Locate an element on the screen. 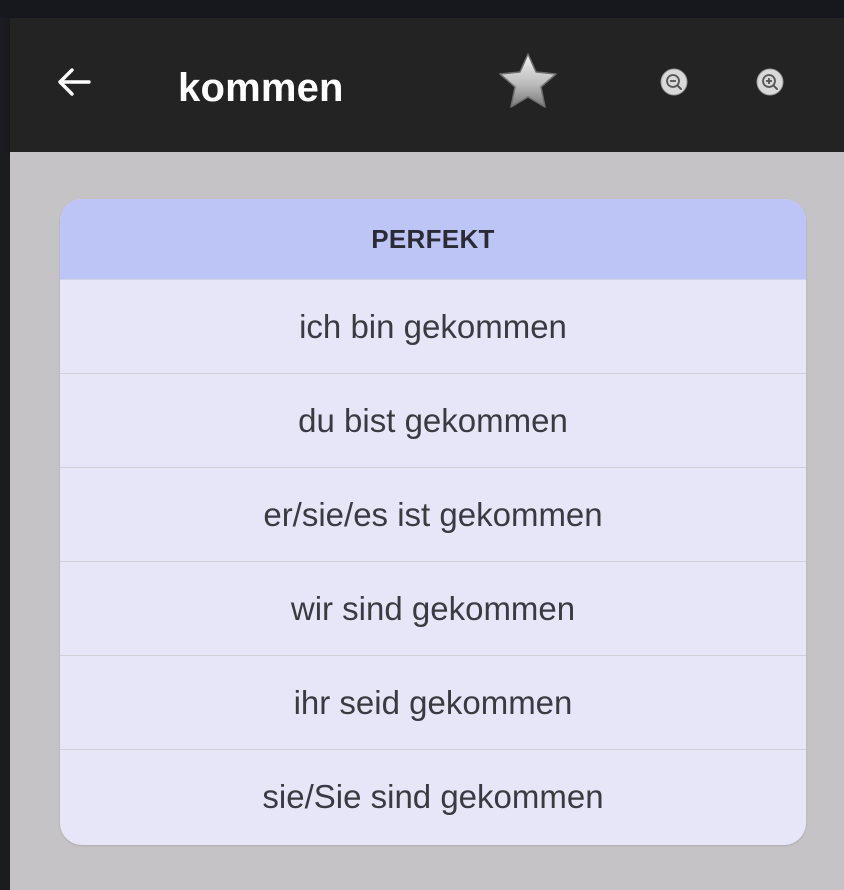  page-title: kommen is located at coordinates (261, 88).